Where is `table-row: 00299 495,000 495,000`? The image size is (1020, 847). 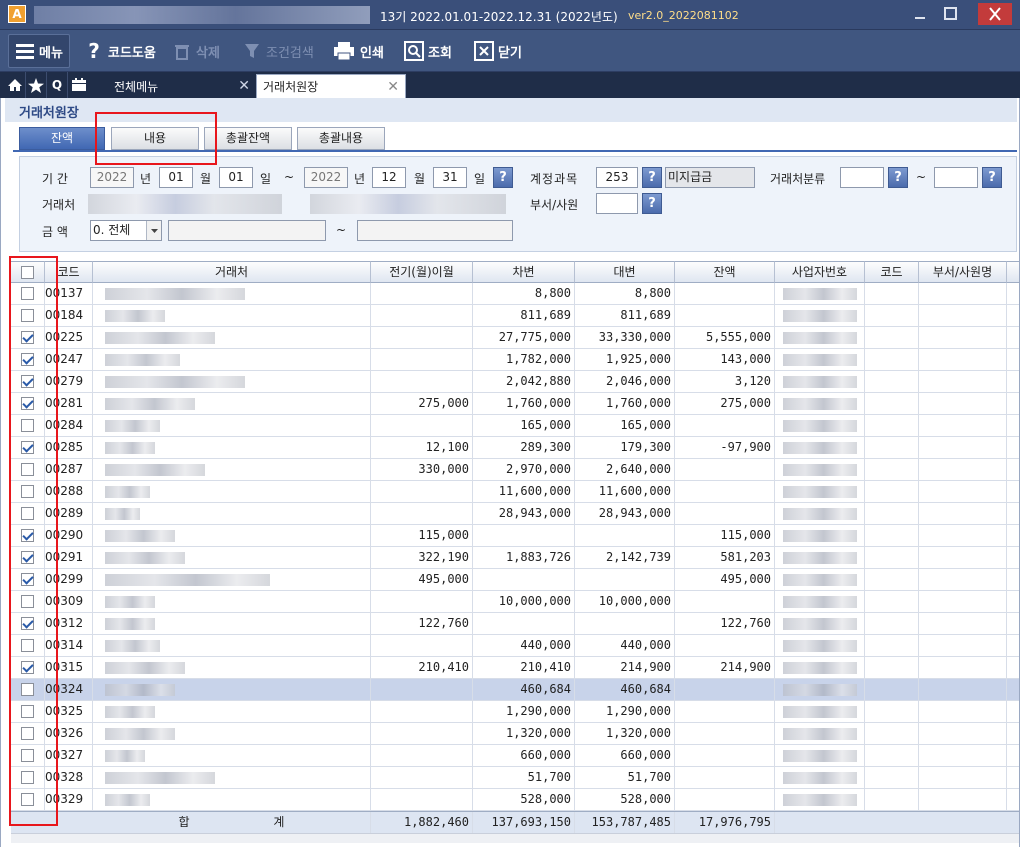
table-row: 00299 495,000 495,000 is located at coordinates (515, 580).